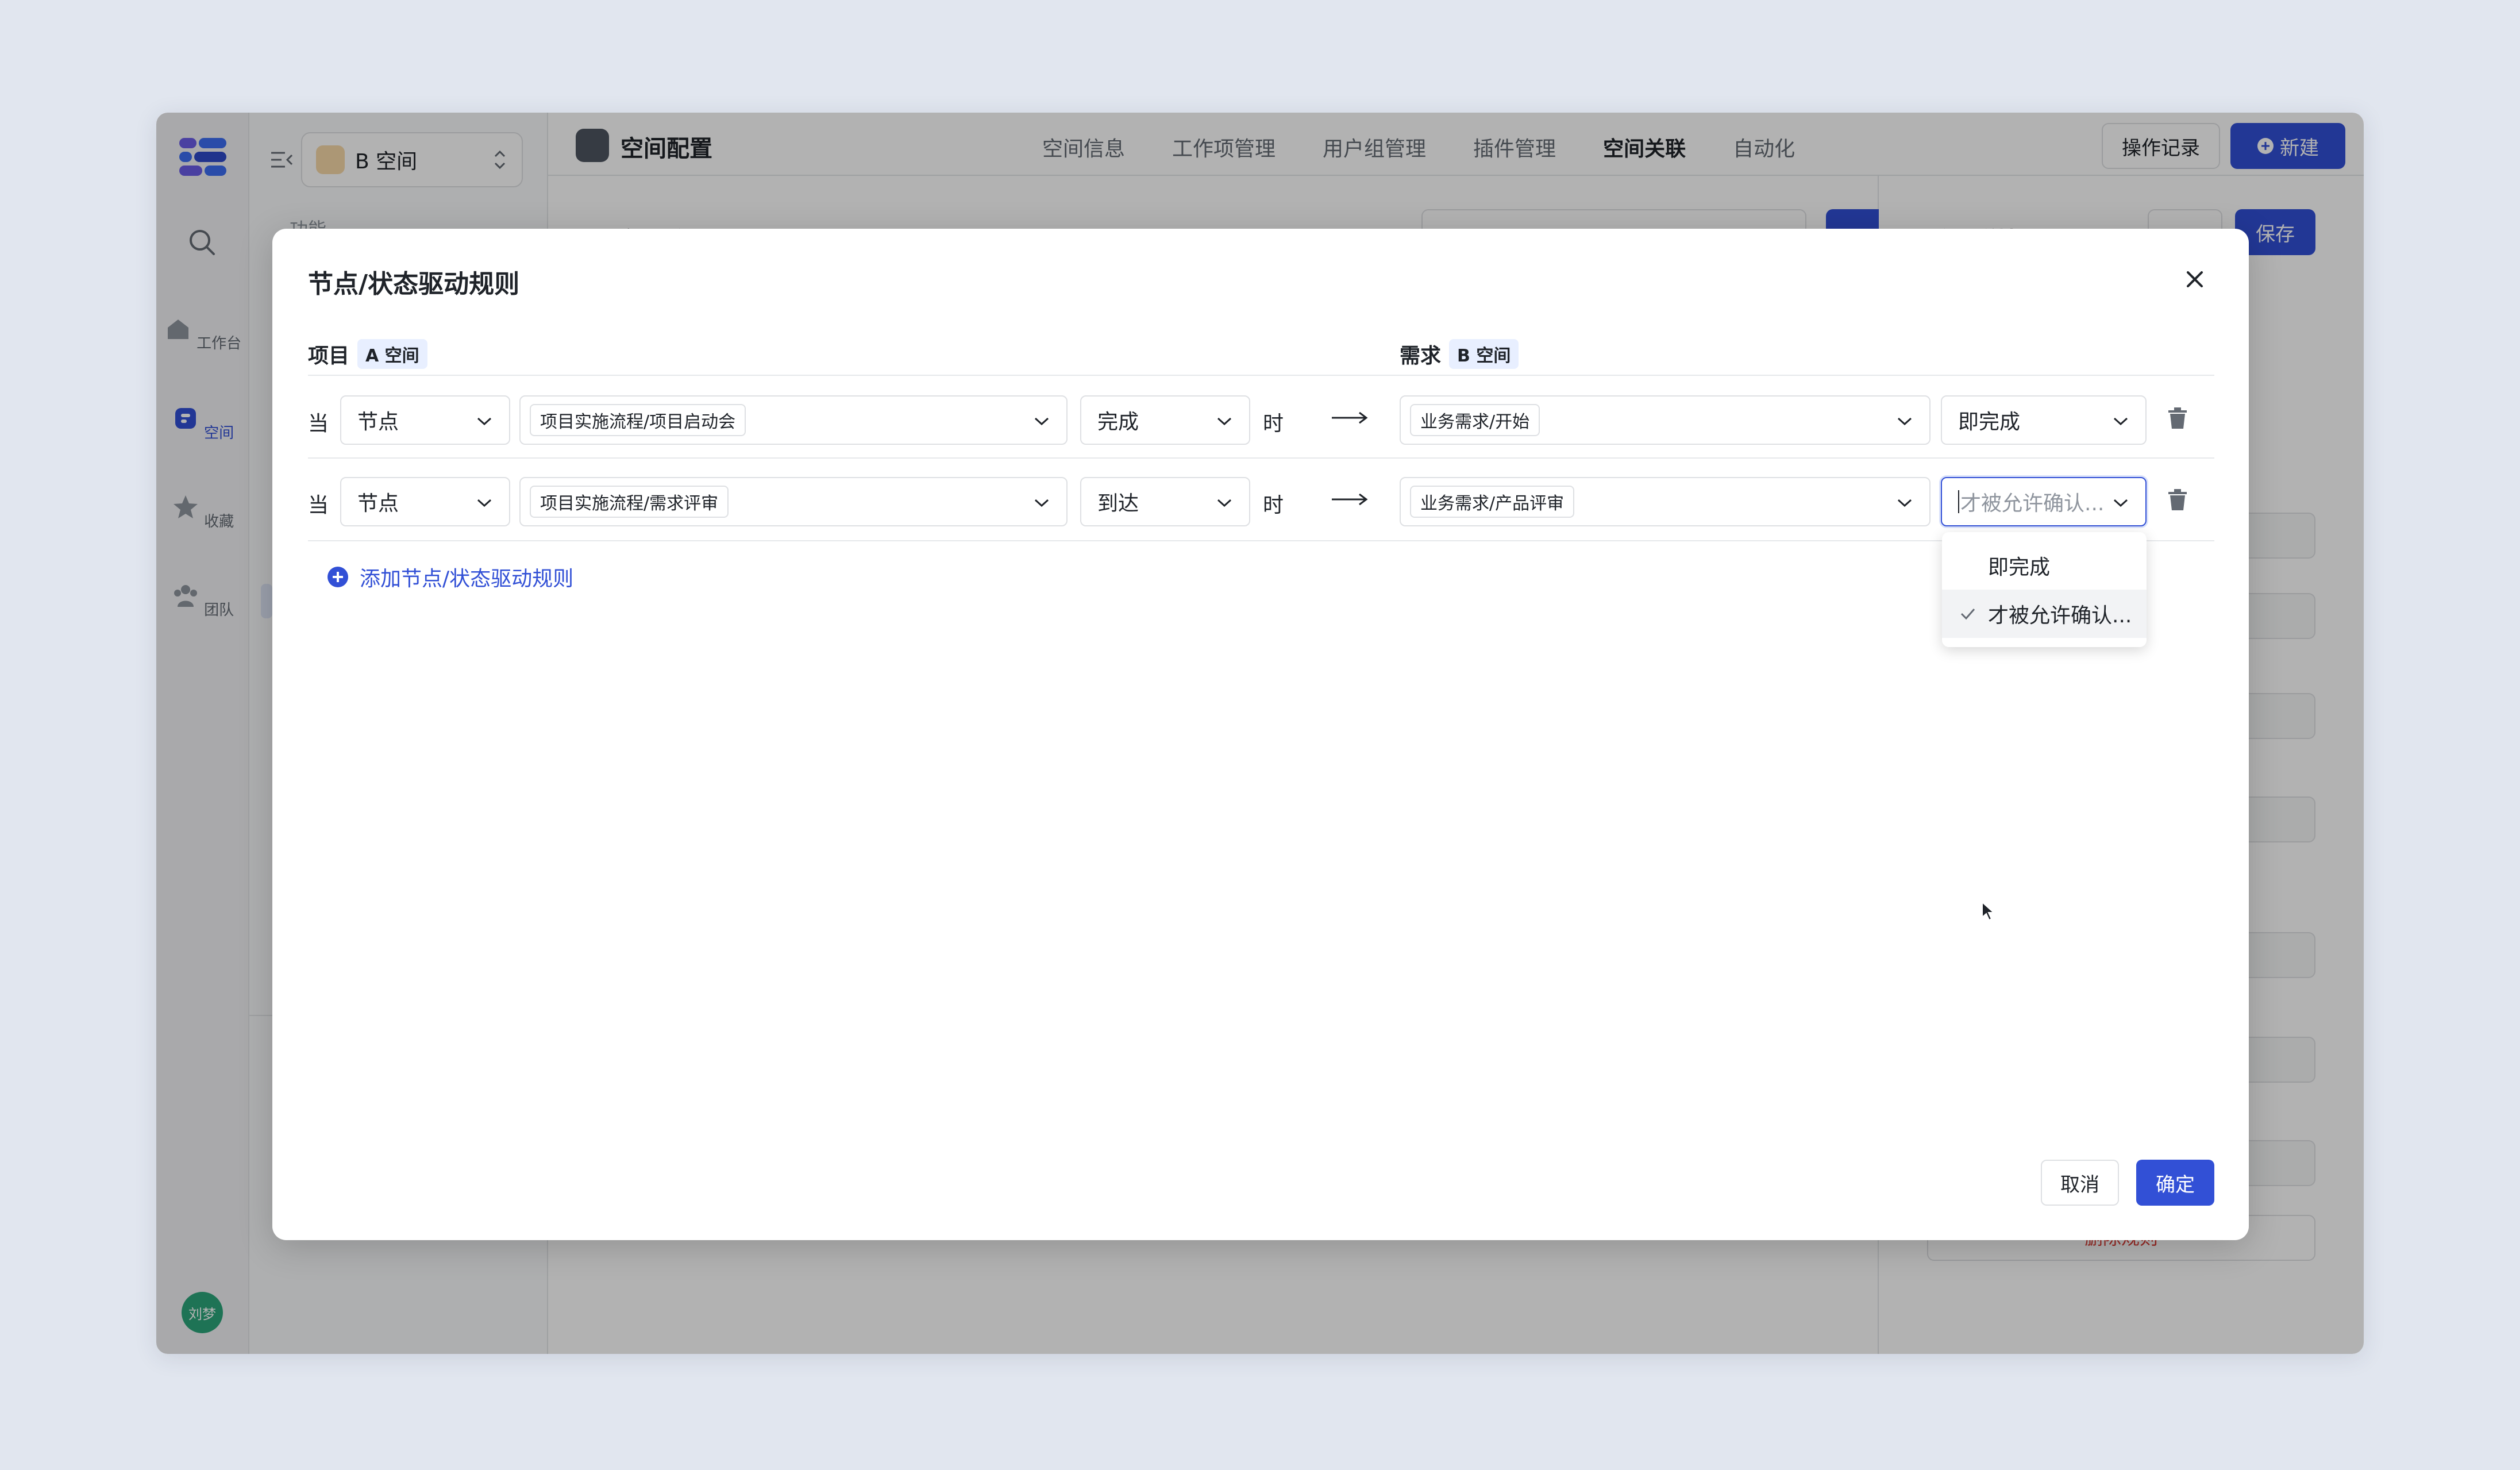 The image size is (2520, 1470). Describe the element at coordinates (1666, 501) in the screenshot. I see `target-node-select: 业务需求/产品评审` at that location.